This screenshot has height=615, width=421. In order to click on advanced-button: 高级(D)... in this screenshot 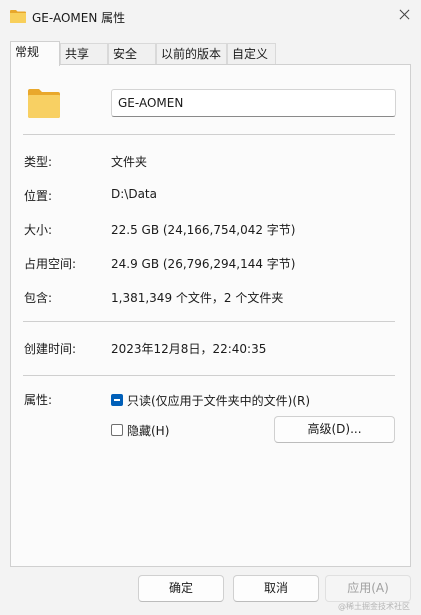, I will do `click(334, 429)`.